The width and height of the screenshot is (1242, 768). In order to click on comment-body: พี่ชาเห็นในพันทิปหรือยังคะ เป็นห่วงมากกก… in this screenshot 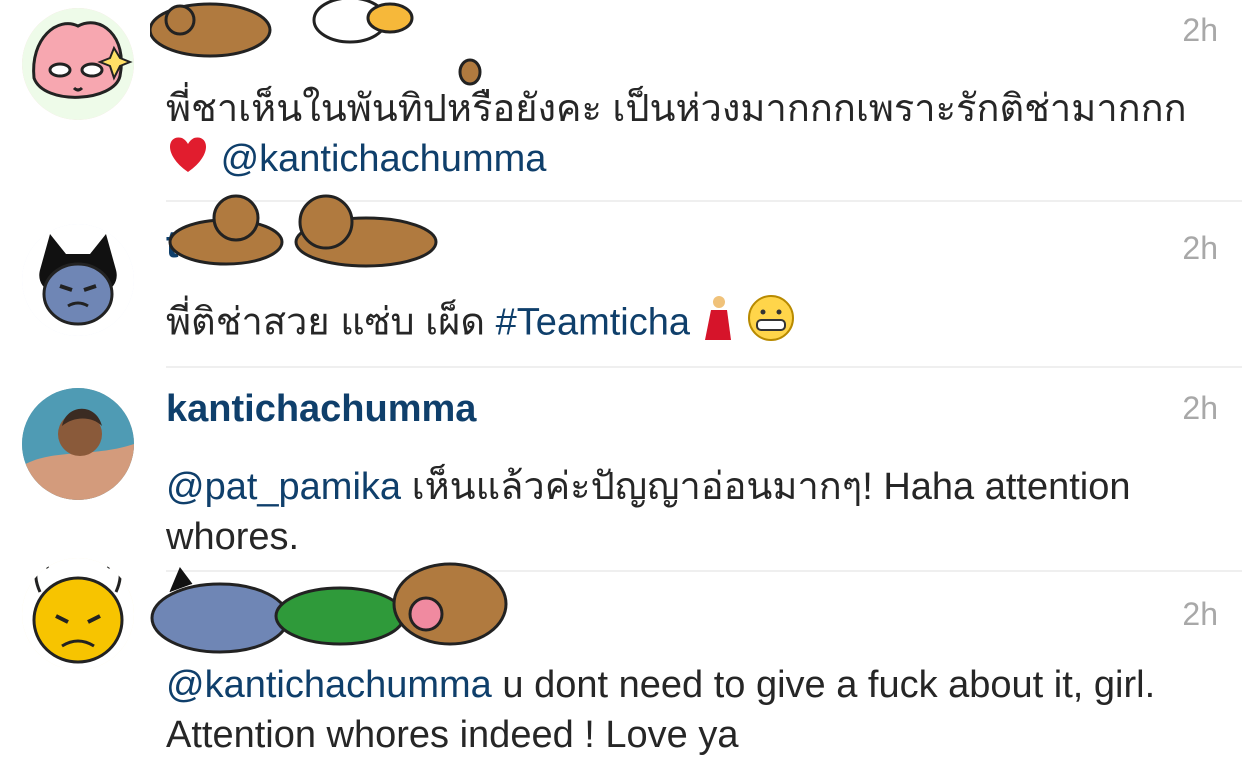, I will do `click(676, 109)`.